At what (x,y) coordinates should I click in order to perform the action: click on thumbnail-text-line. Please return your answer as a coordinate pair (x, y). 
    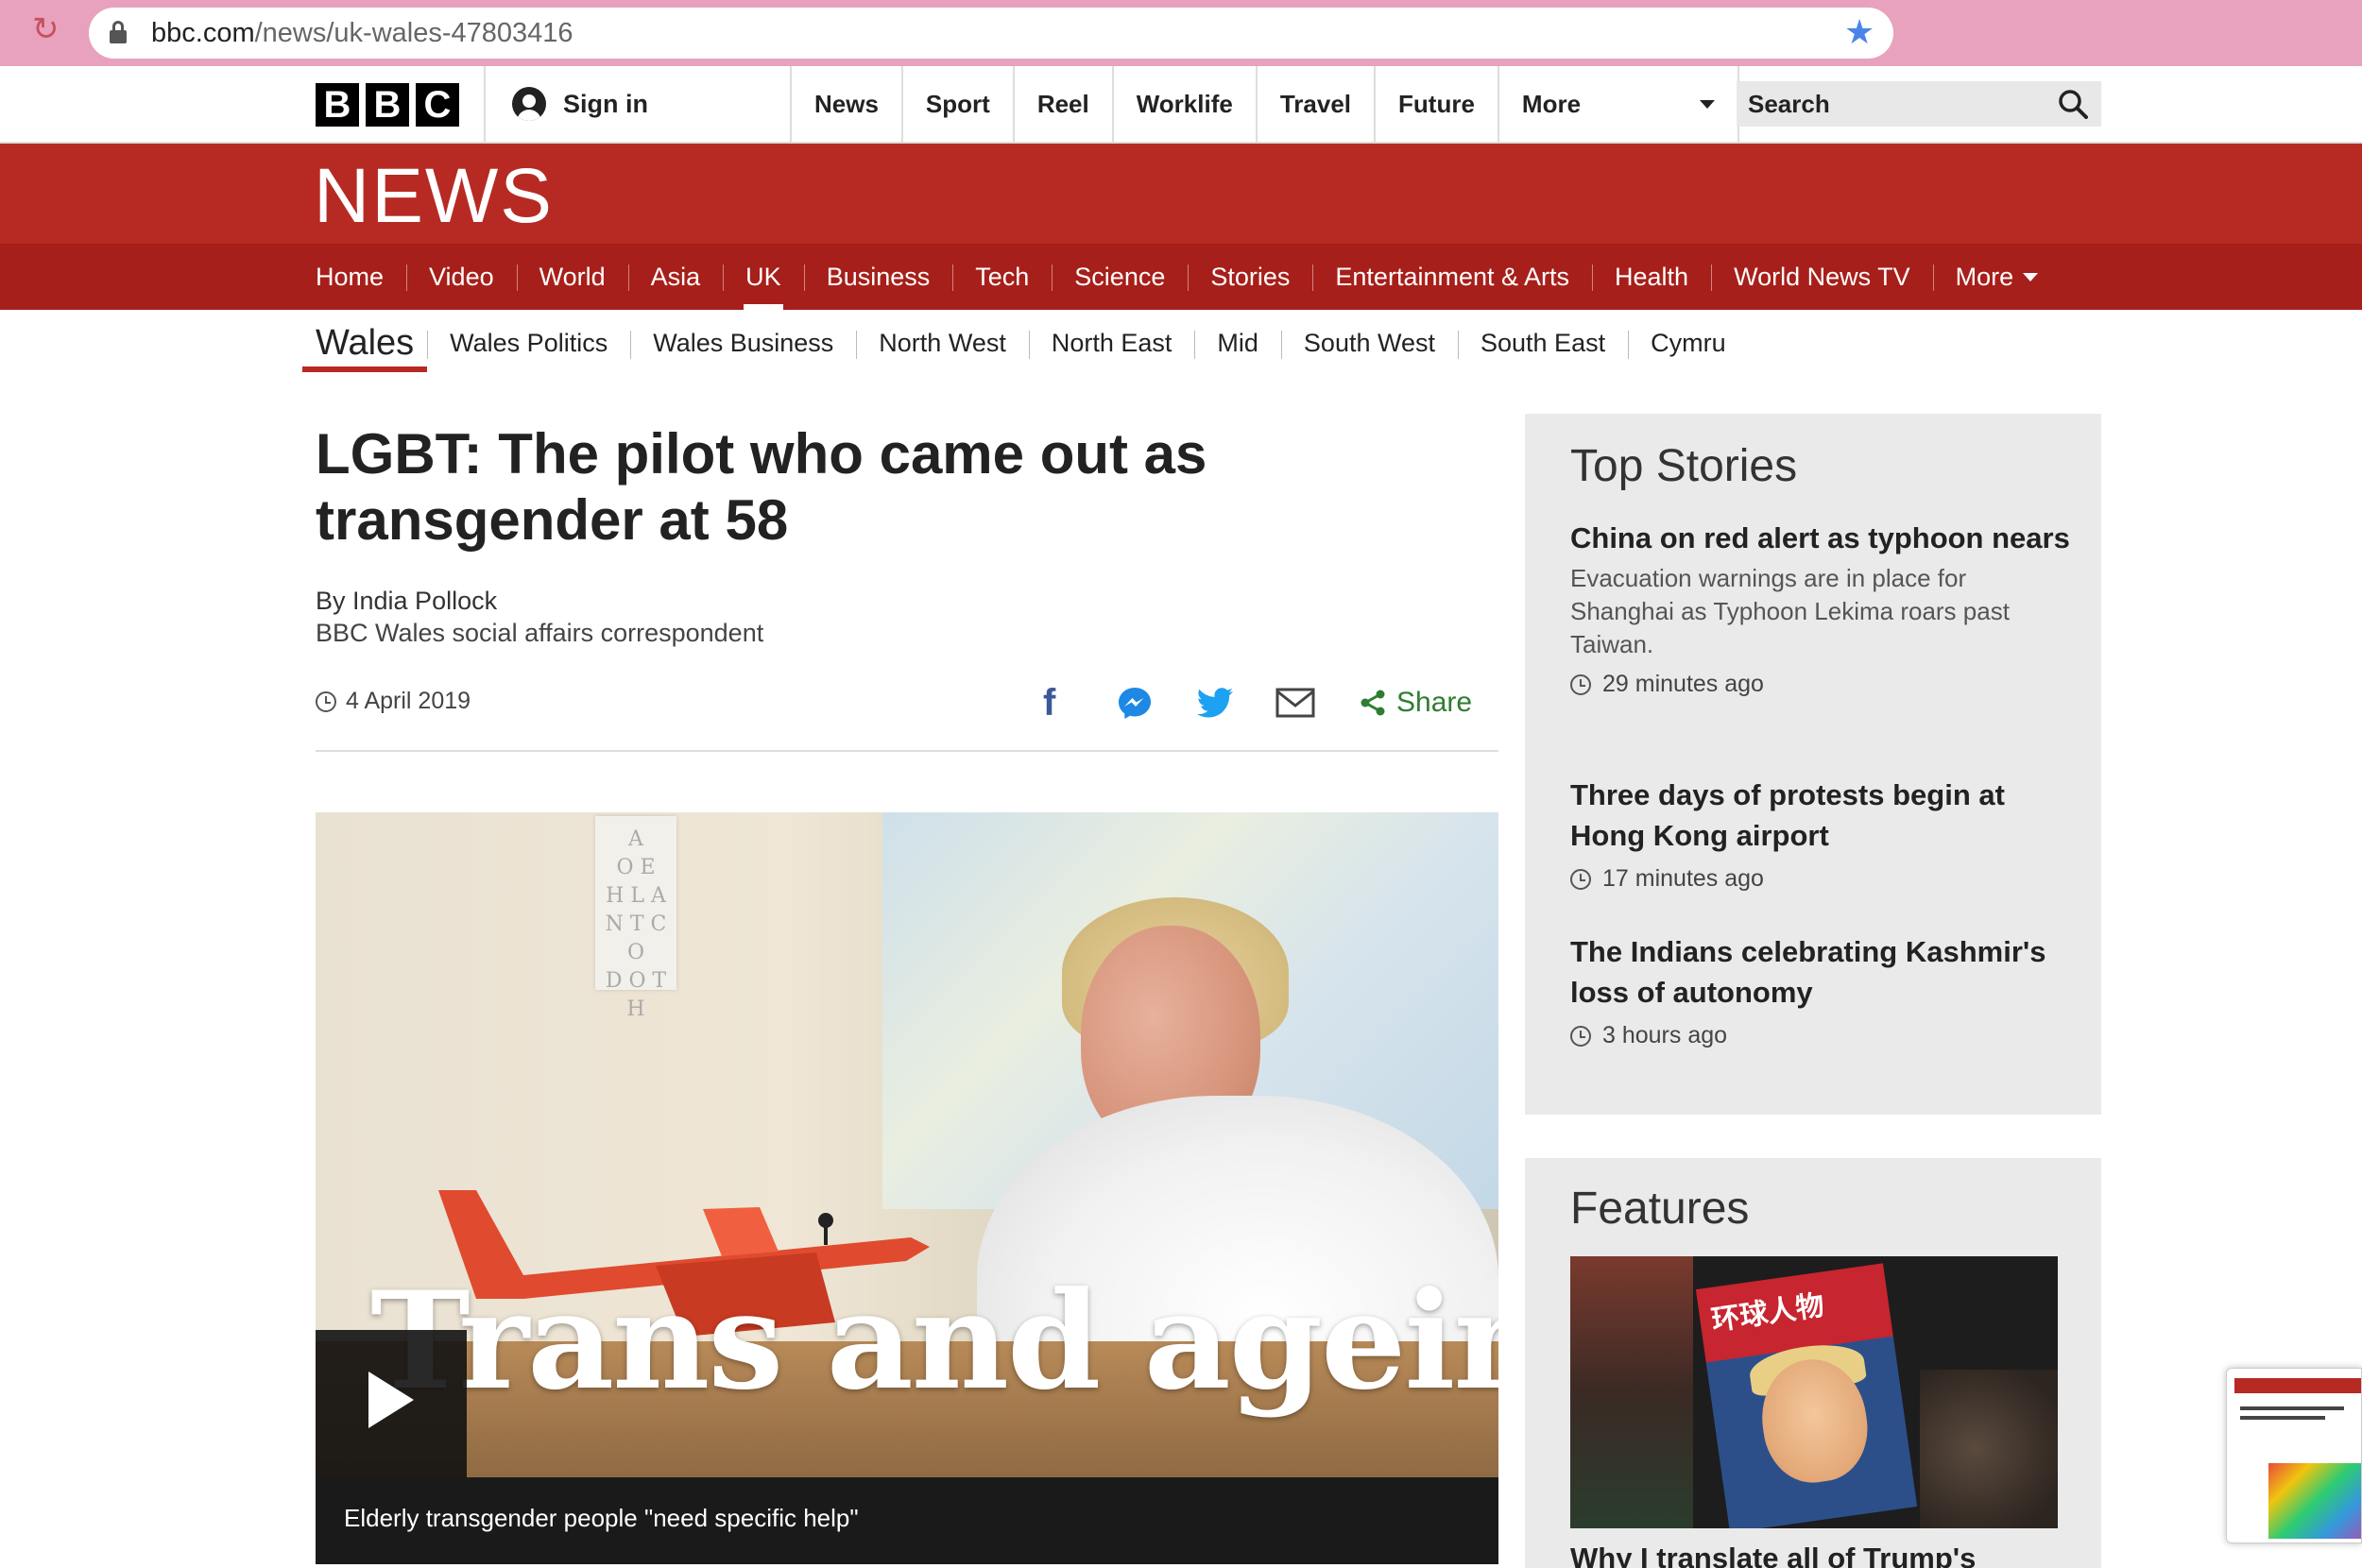
    Looking at the image, I should click on (2292, 1408).